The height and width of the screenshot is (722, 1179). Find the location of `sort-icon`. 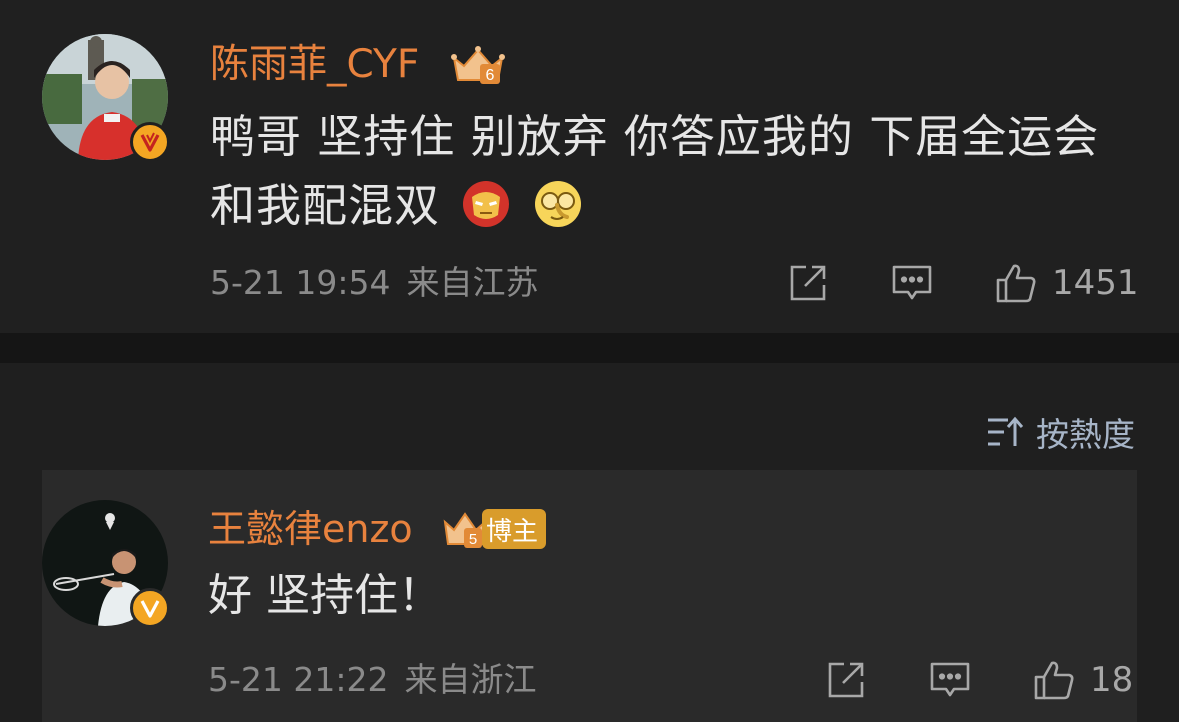

sort-icon is located at coordinates (1006, 431).